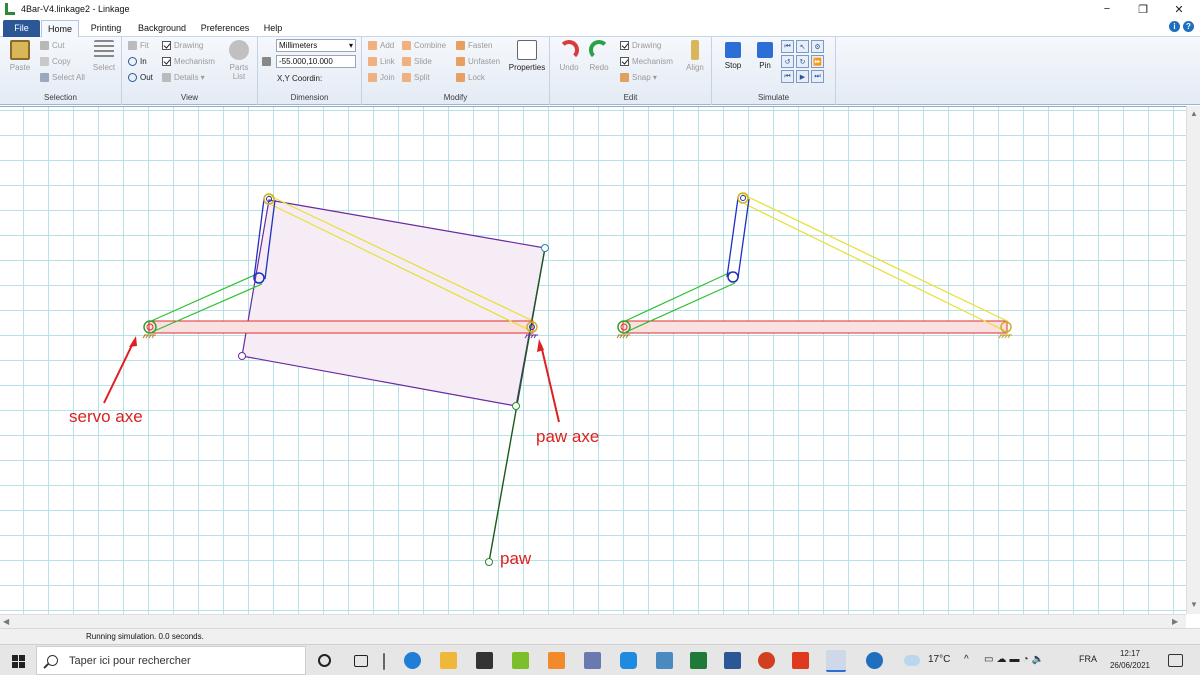 The image size is (1200, 675). I want to click on excel-icon, so click(698, 660).